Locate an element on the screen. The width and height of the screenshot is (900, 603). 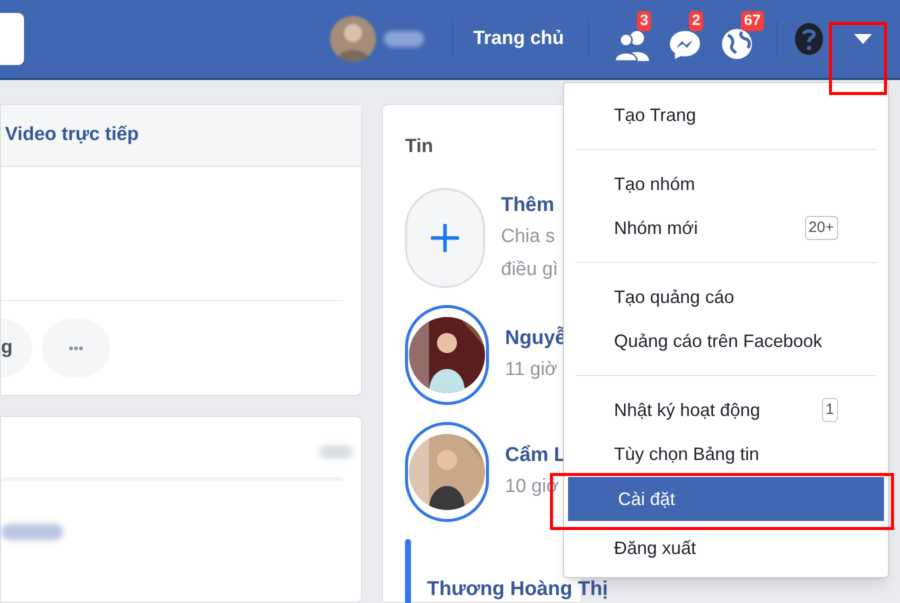
composer-button: g is located at coordinates (16, 348).